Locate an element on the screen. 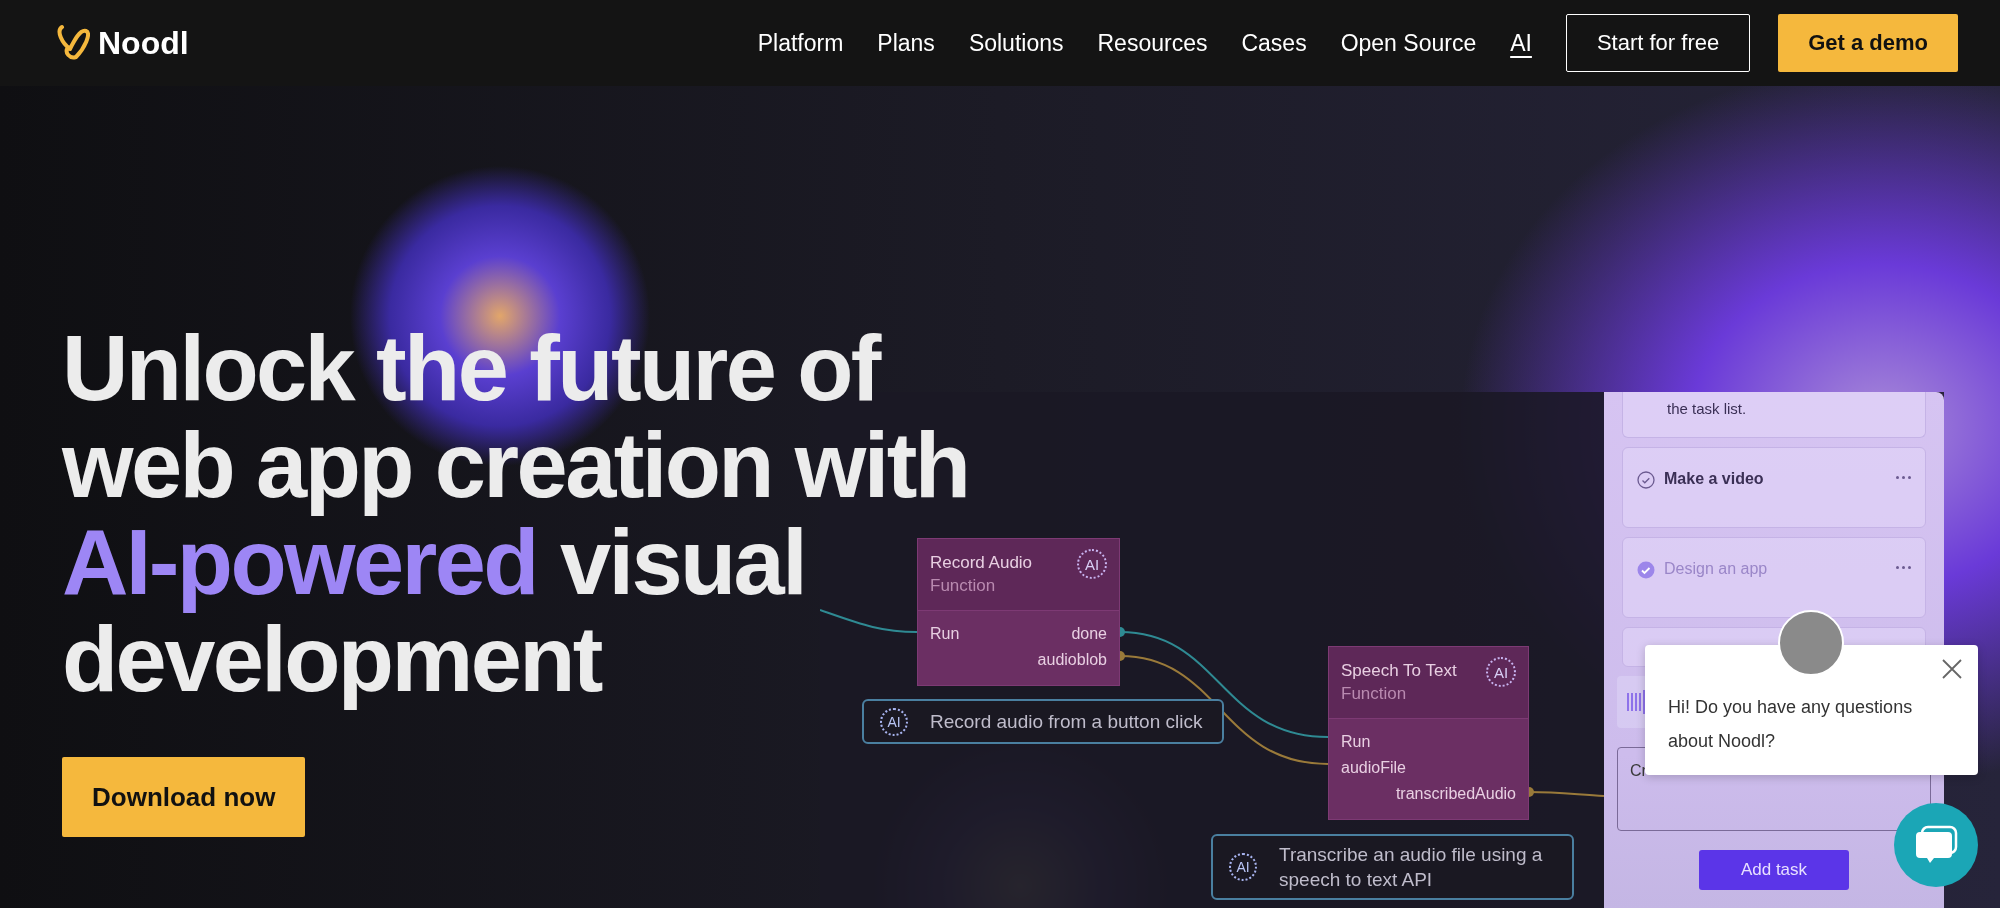  close-icon is located at coordinates (1952, 669).